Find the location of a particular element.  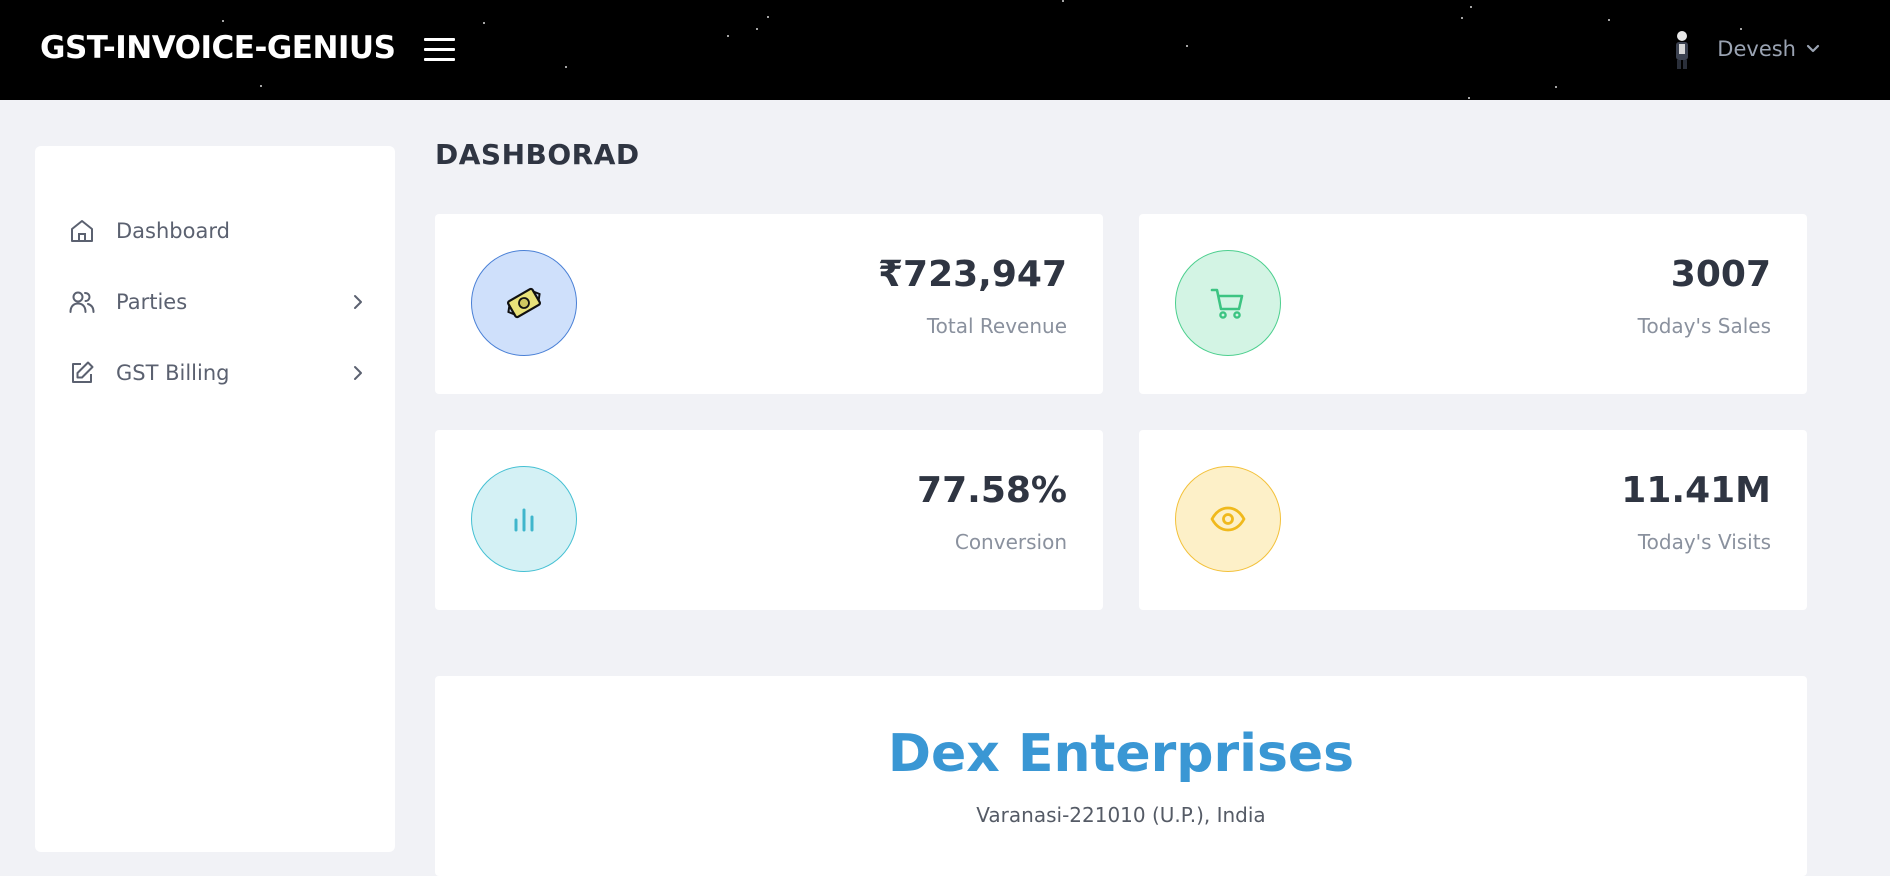

stat-value: 77.58% is located at coordinates (992, 490).